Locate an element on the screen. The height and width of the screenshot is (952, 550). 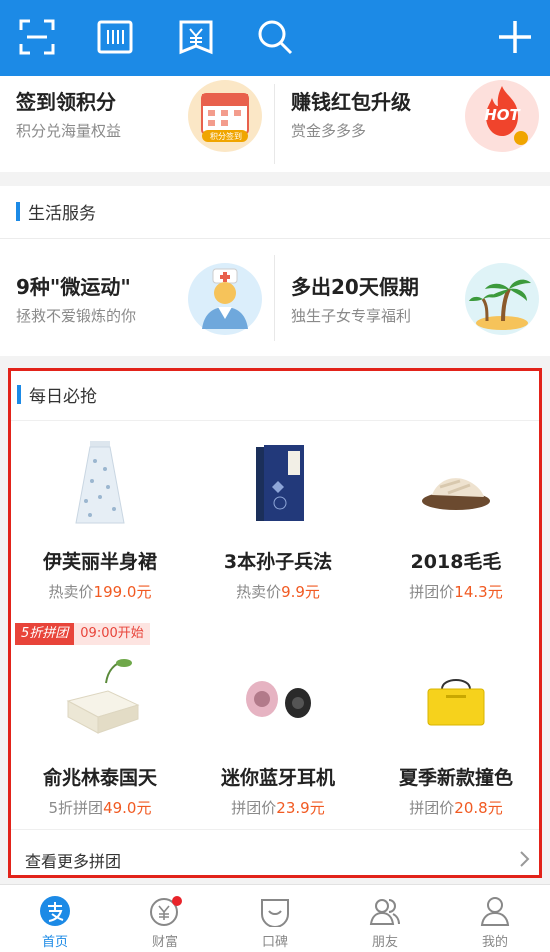
top-bar is located at coordinates (275, 38).